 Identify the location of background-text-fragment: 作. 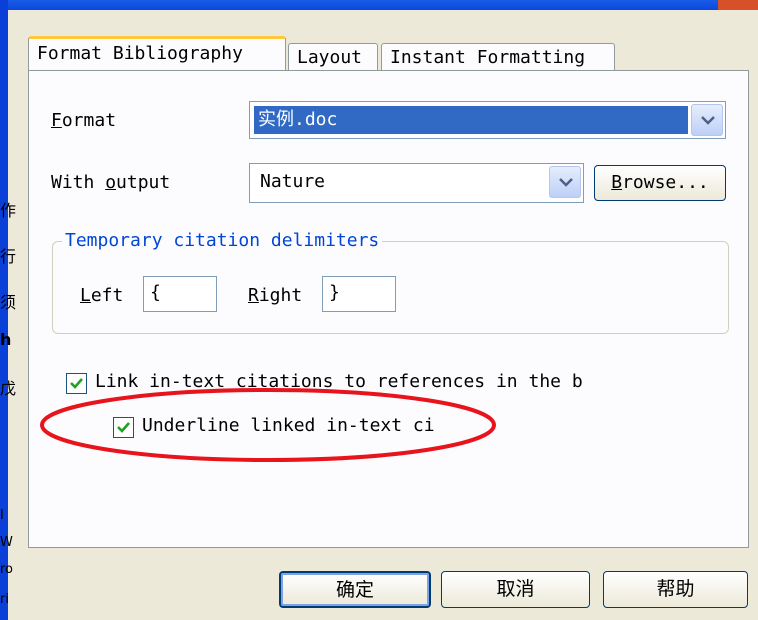
(8, 210).